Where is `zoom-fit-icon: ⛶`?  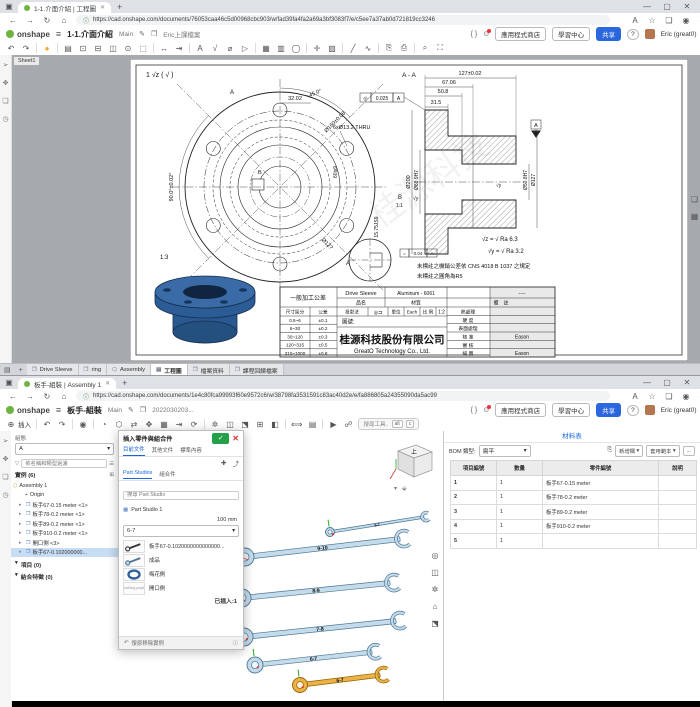
zoom-fit-icon: ⛶ is located at coordinates (440, 48).